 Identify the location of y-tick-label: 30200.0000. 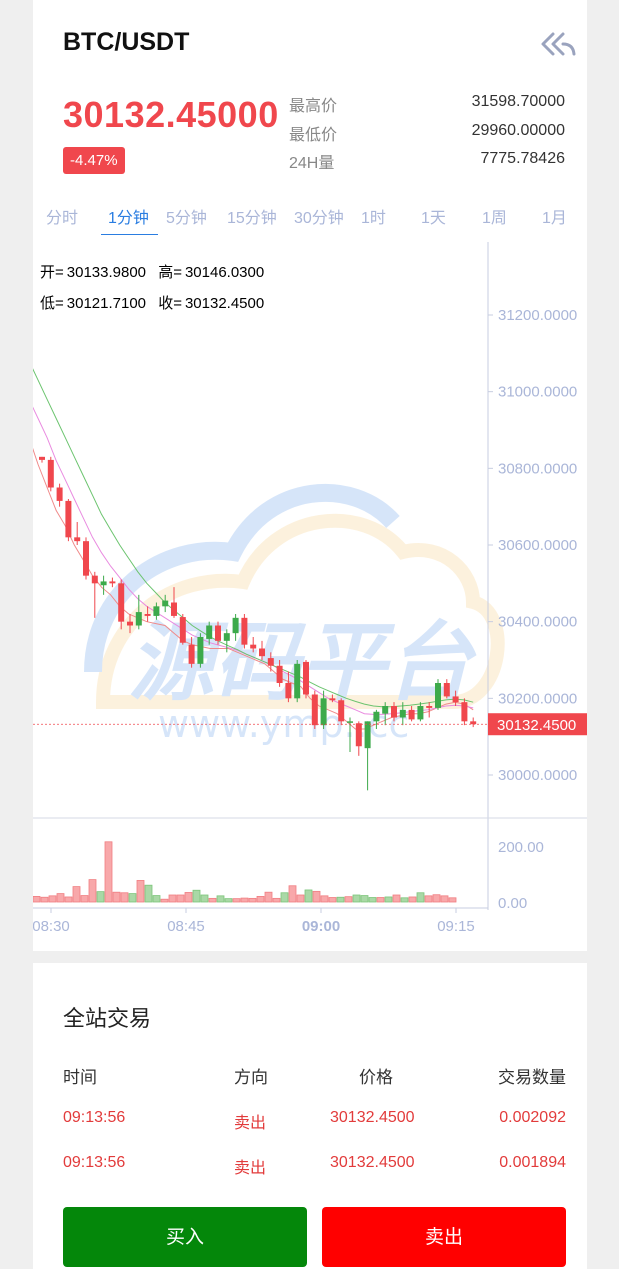
(537, 698).